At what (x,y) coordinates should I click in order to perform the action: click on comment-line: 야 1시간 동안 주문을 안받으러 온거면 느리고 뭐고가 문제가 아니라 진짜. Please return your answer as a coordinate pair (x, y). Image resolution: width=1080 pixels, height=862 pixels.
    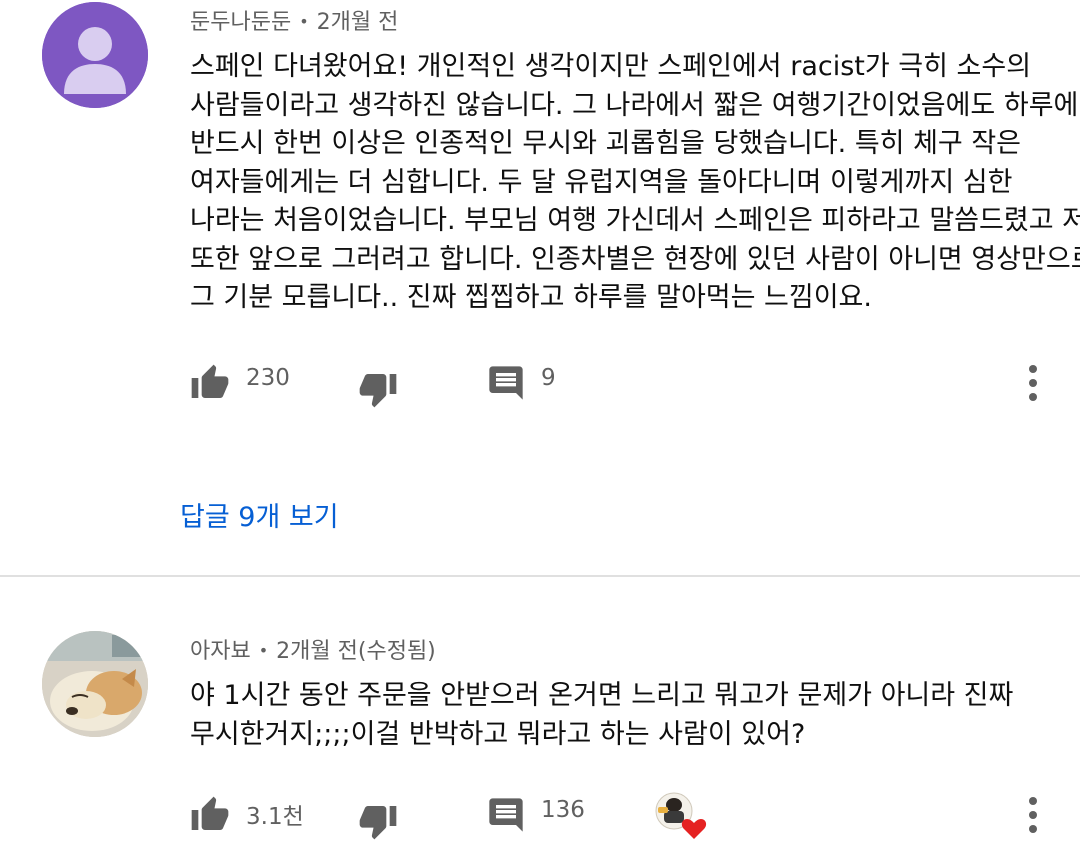
    Looking at the image, I should click on (602, 695).